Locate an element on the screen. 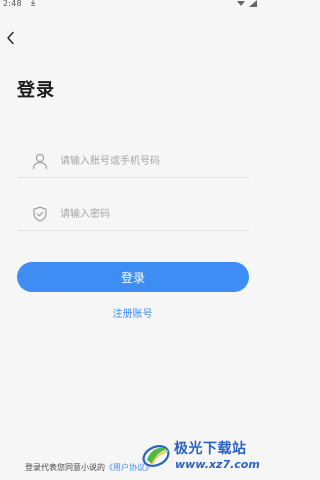  back-button is located at coordinates (11, 38).